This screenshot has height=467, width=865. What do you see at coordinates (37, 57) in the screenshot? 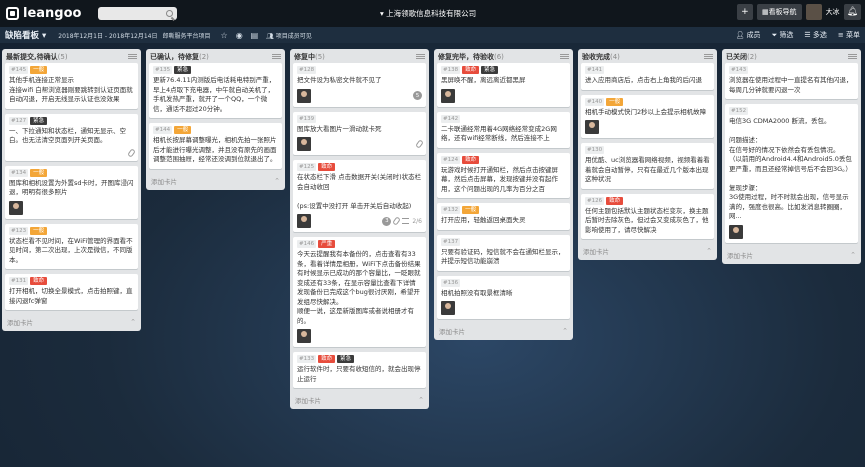
I see `list-title: 最新提交,待确认(5)` at bounding box center [37, 57].